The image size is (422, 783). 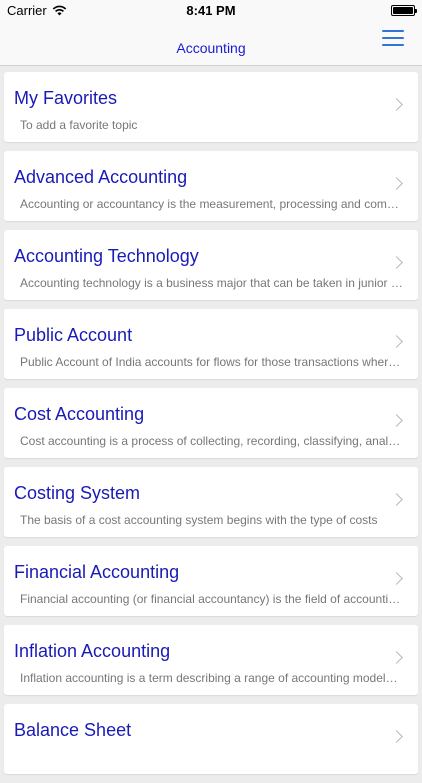 I want to click on hamburger-menu-icon, so click(x=393, y=38).